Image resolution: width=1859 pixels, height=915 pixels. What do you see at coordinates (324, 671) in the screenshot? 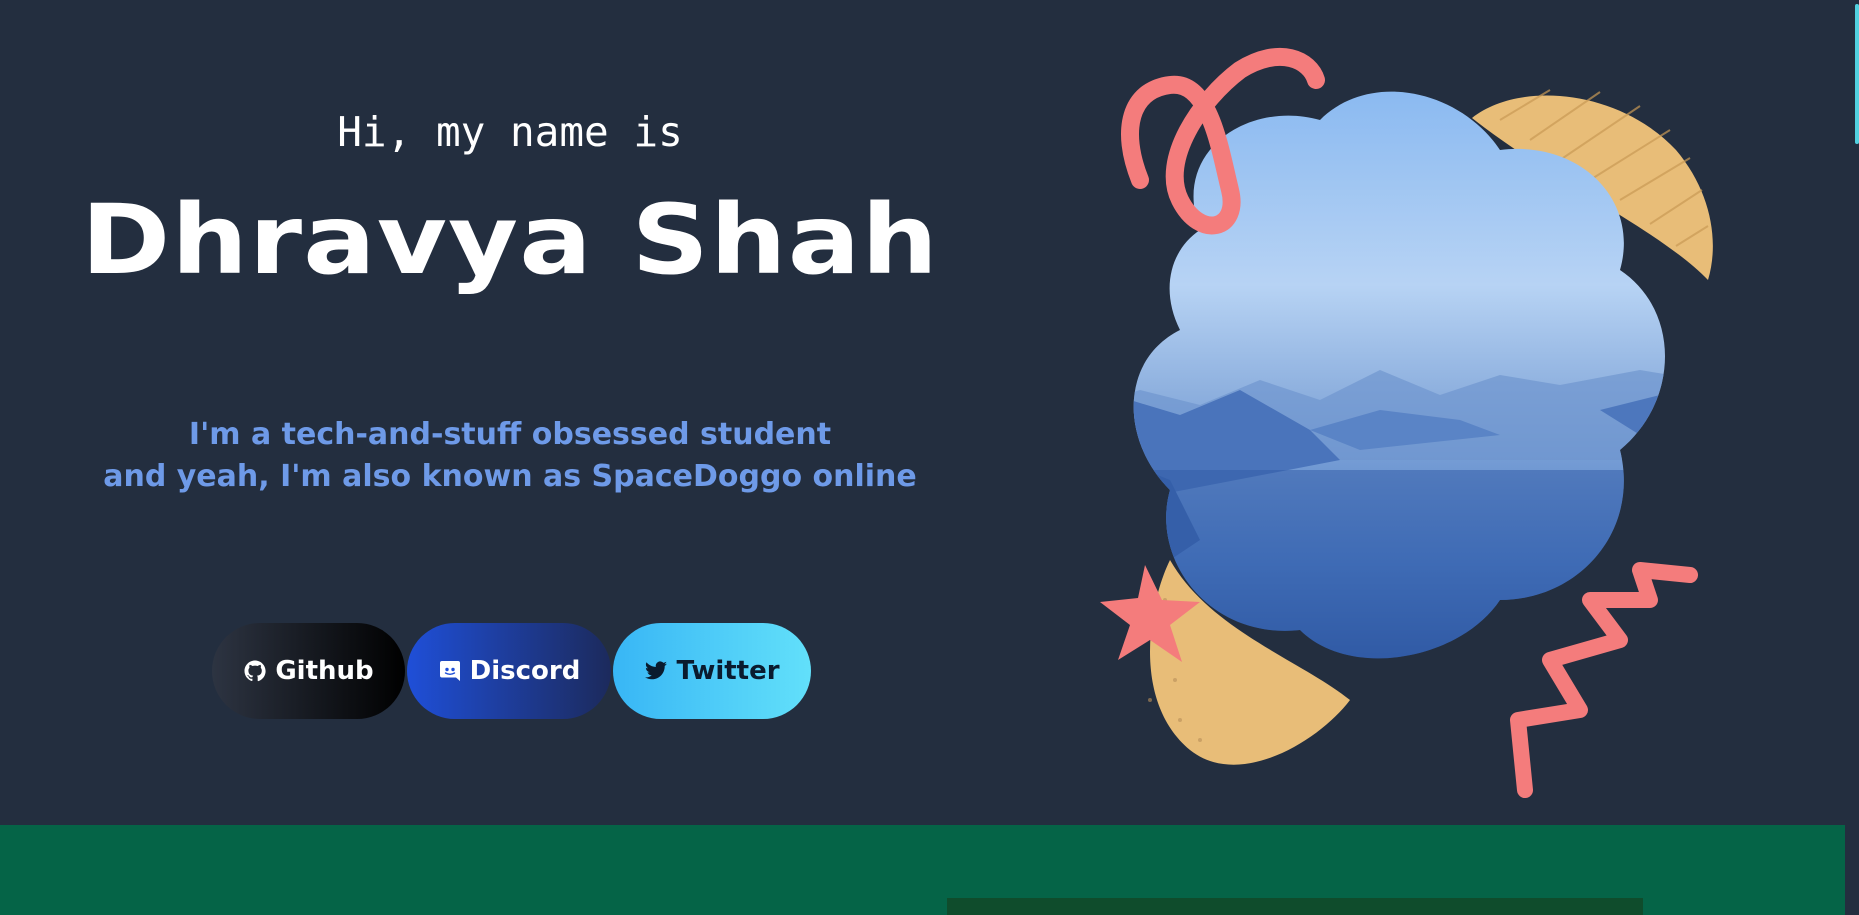
I see `github-label: Github` at bounding box center [324, 671].